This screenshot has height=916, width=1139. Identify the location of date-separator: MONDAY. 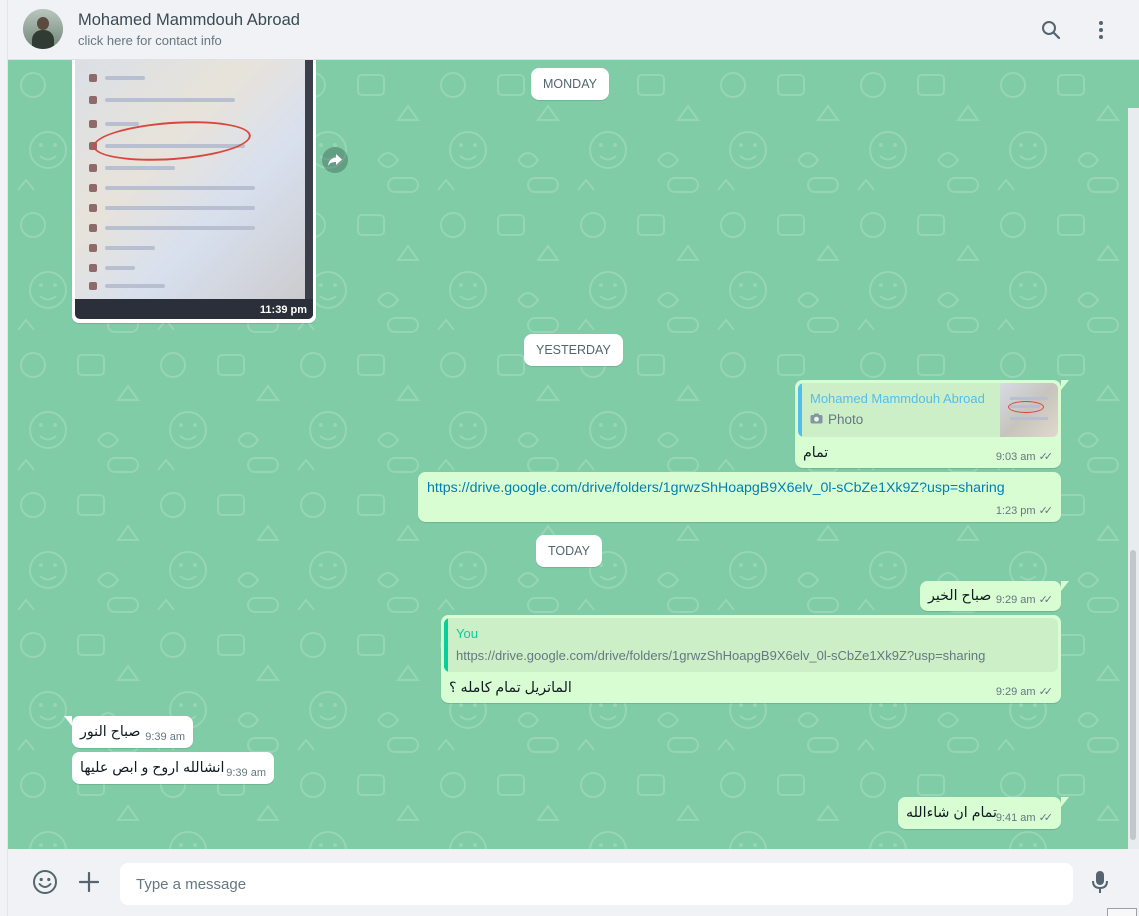
(570, 84).